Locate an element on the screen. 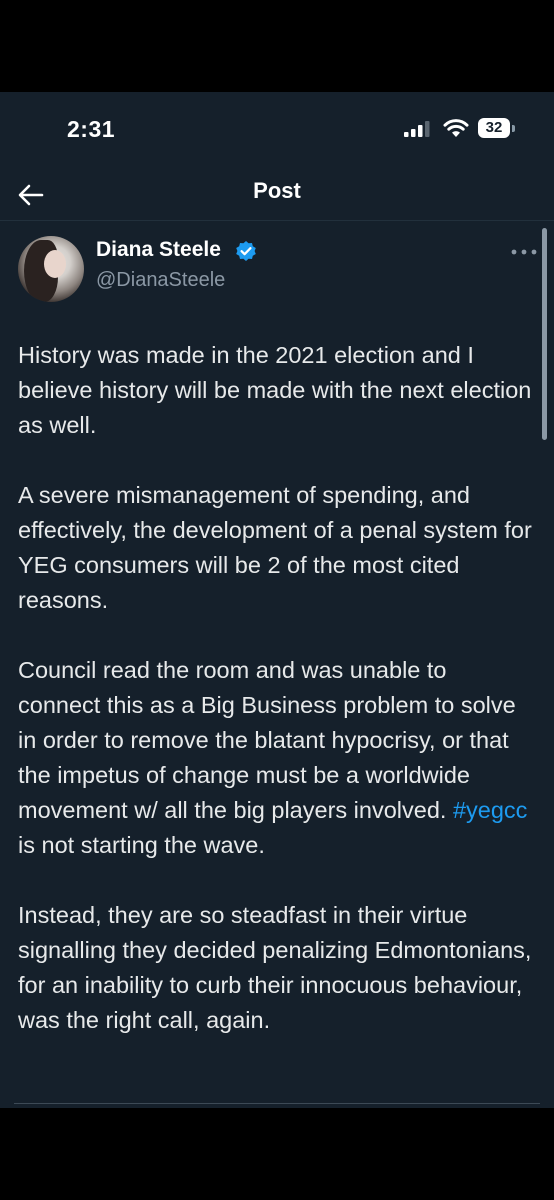  author-row: Diana Steele @DianaSteele is located at coordinates (277, 268).